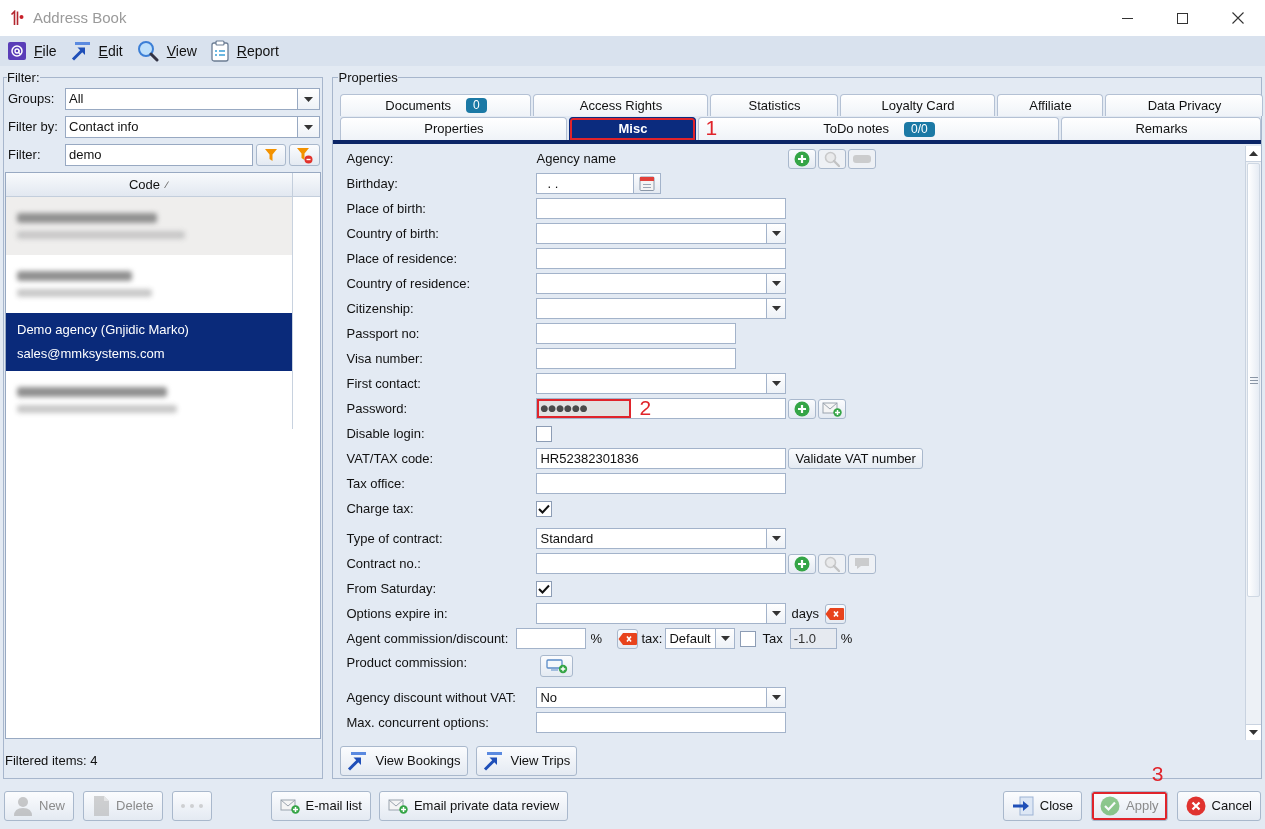  I want to click on count-badge: 0, so click(476, 105).